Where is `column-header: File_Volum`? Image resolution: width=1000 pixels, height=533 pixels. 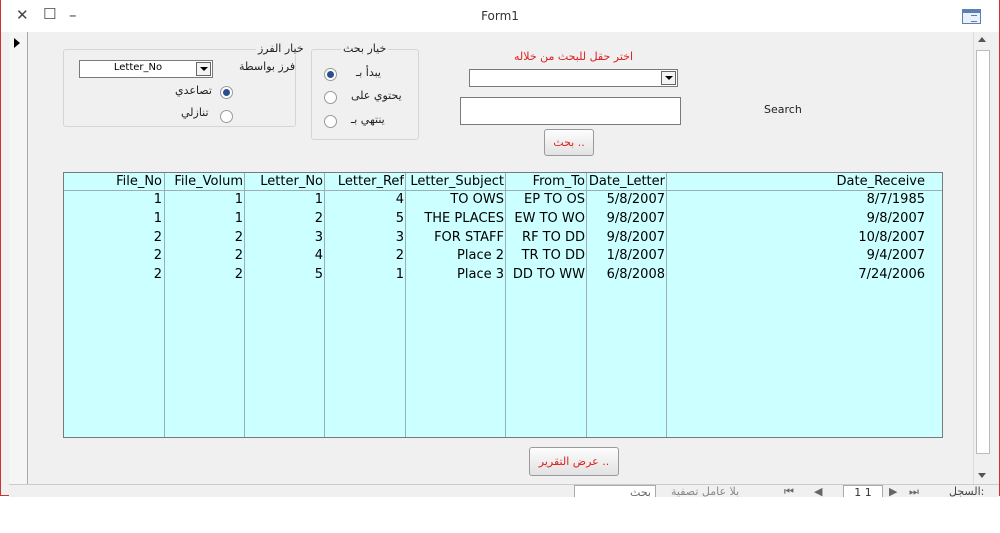 column-header: File_Volum is located at coordinates (204, 182).